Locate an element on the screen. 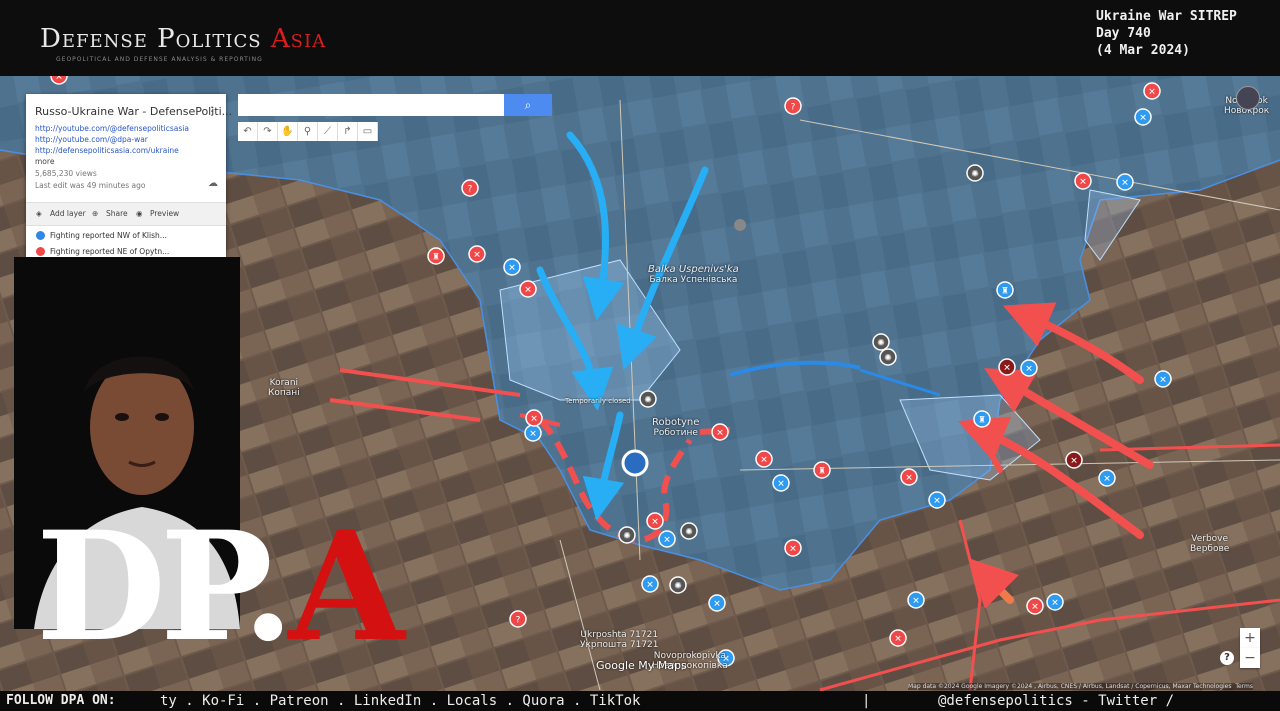 The image size is (1280, 711). dpa-watermark: DP.A is located at coordinates (220, 587).